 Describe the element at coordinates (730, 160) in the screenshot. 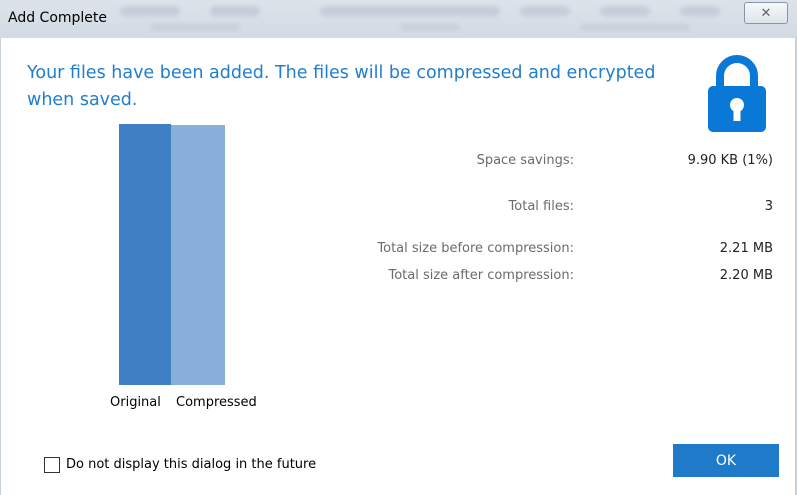

I see `space-savings-value: 9.90 KB (1%)` at that location.